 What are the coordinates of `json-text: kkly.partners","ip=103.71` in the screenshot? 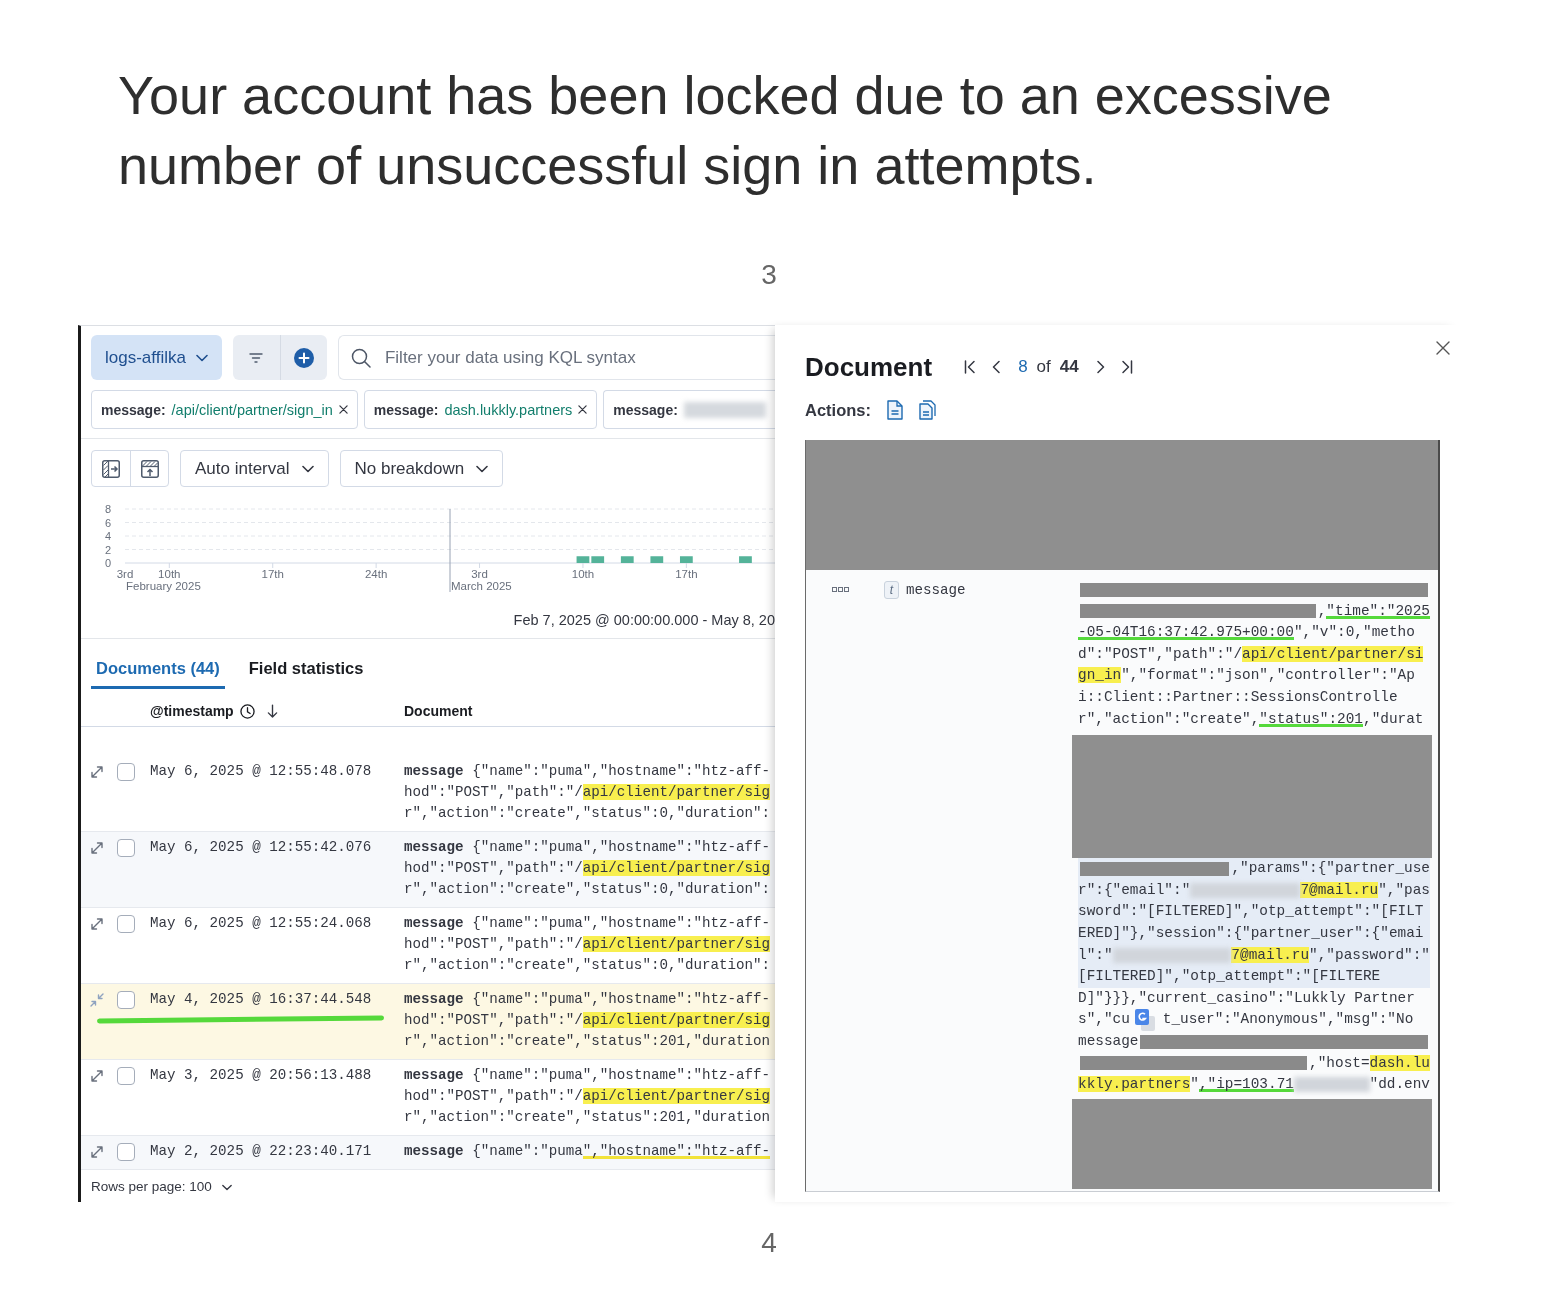 It's located at (1186, 1085).